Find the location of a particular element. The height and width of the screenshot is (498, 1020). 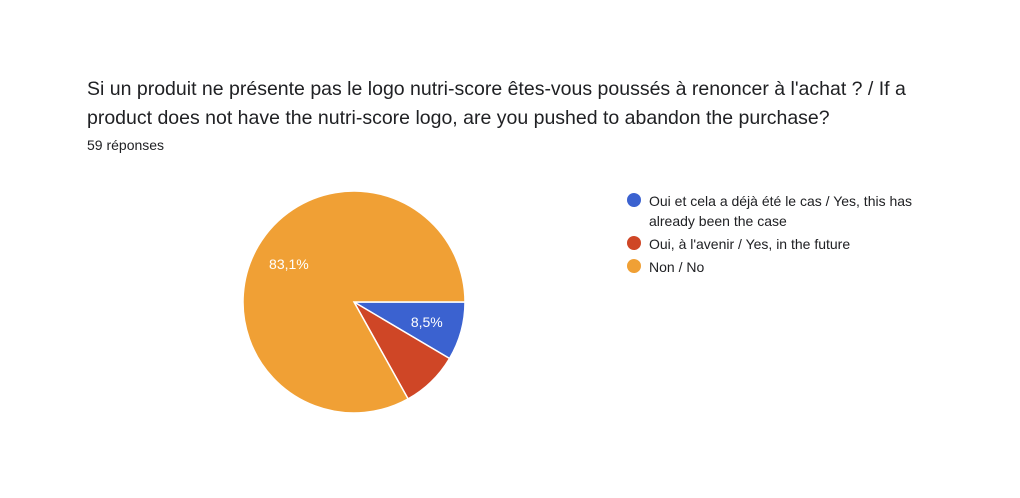

legend-item-no: Non / No is located at coordinates (777, 267).